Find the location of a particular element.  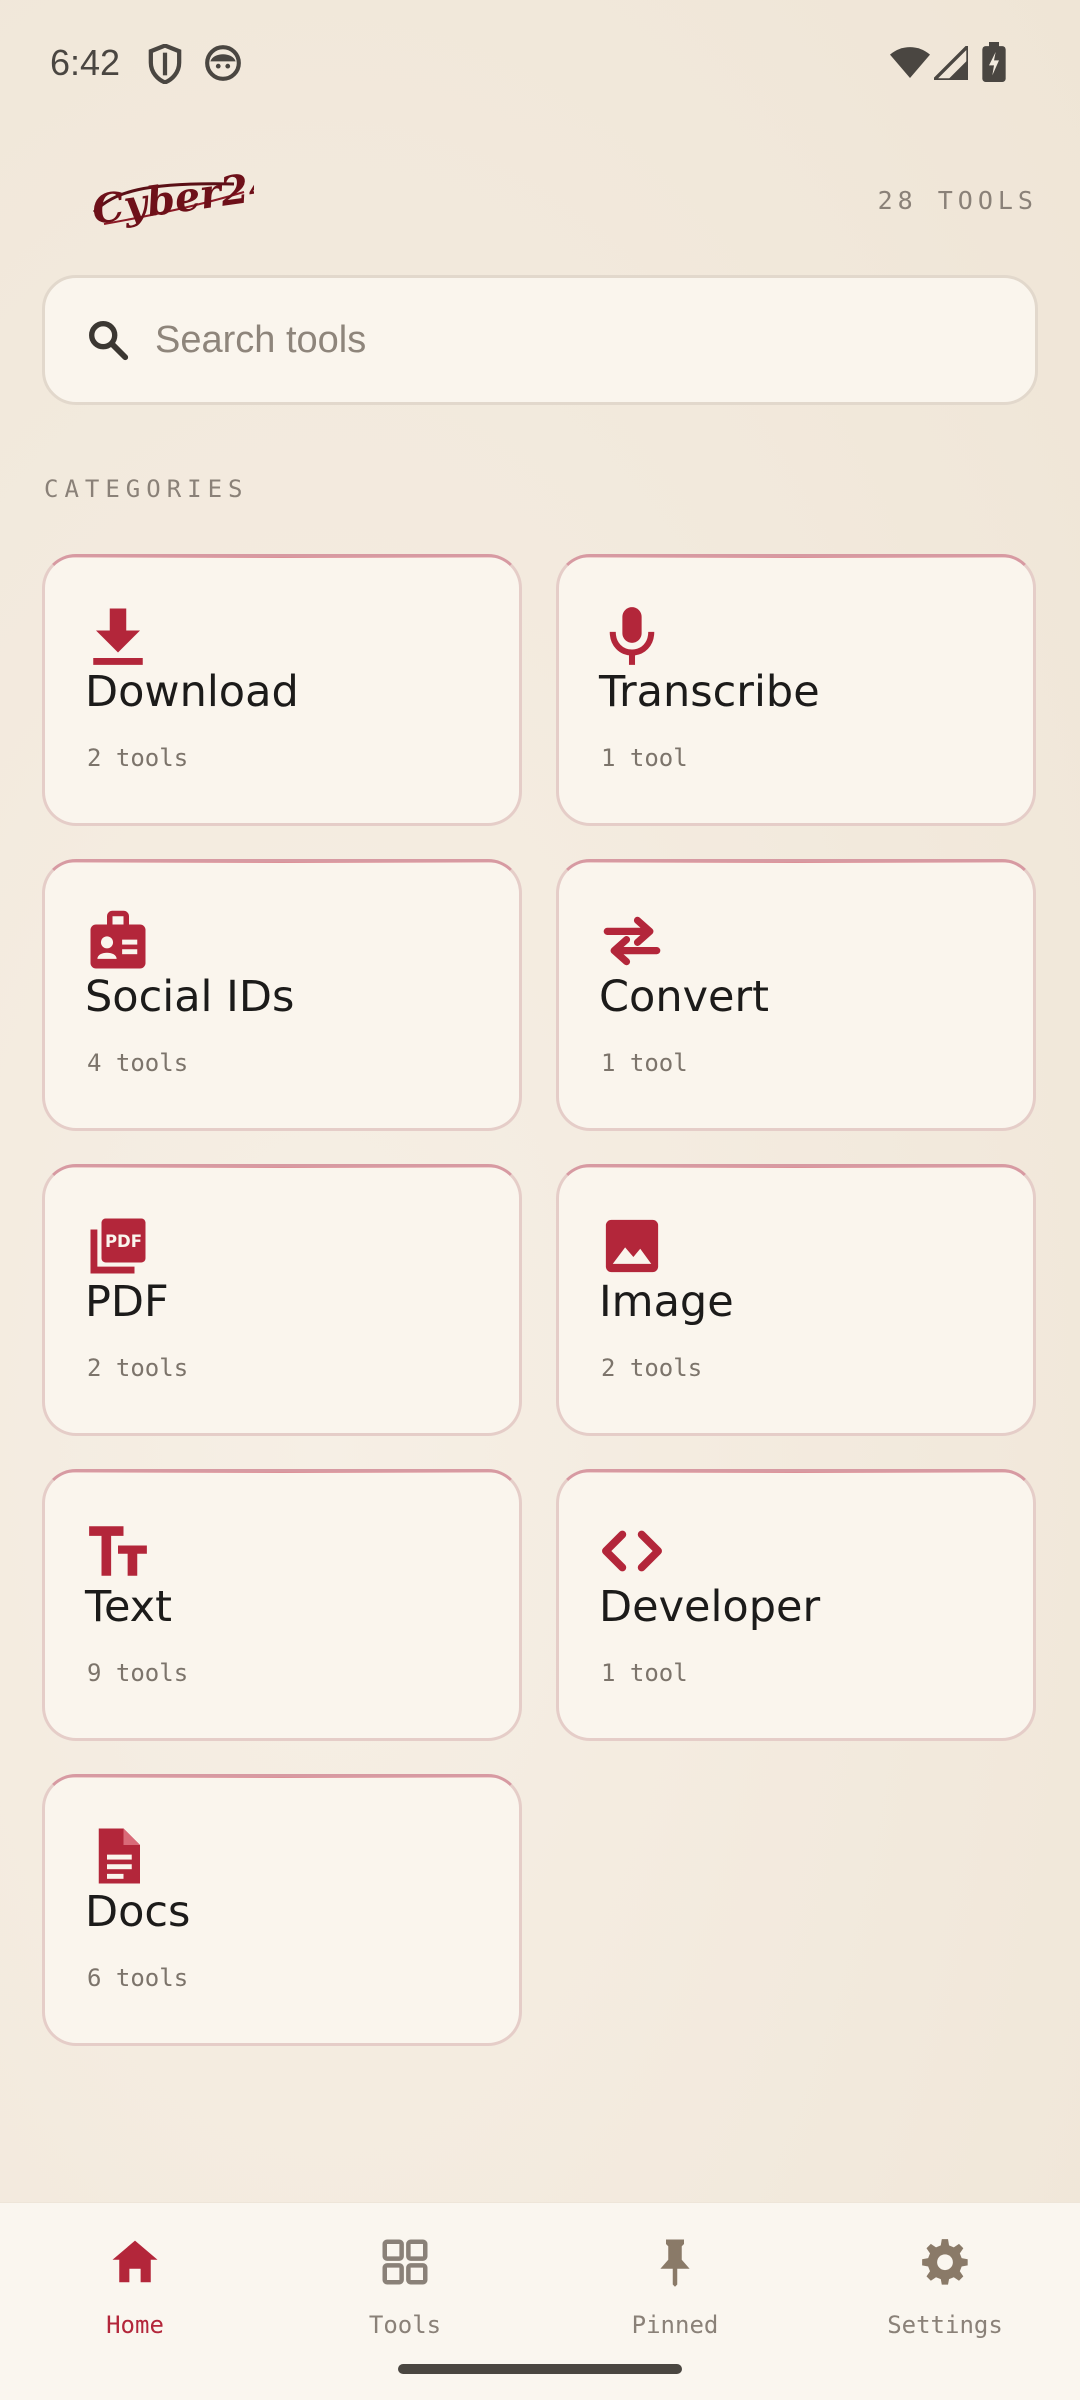

signal-icon is located at coordinates (951, 63).